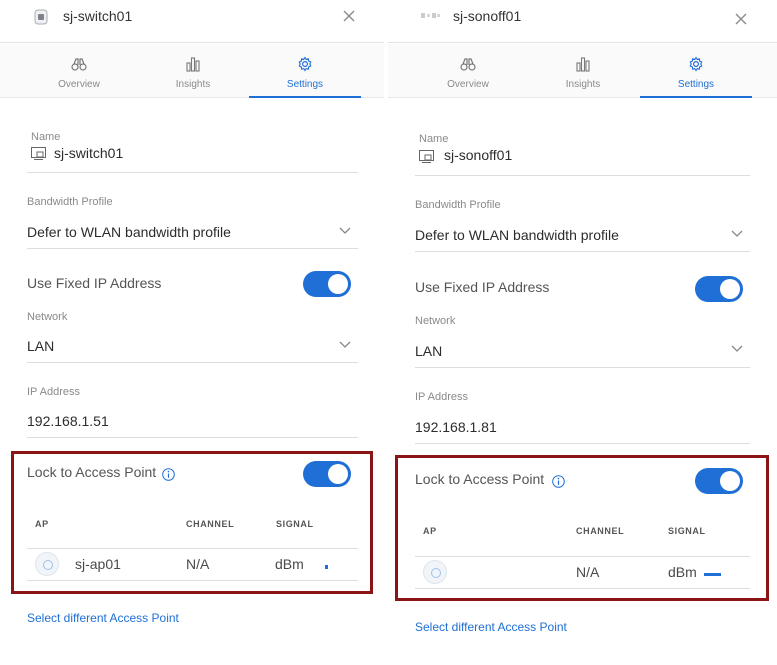 The width and height of the screenshot is (777, 665). Describe the element at coordinates (430, 15) in the screenshot. I see `sonoff-device-icon` at that location.